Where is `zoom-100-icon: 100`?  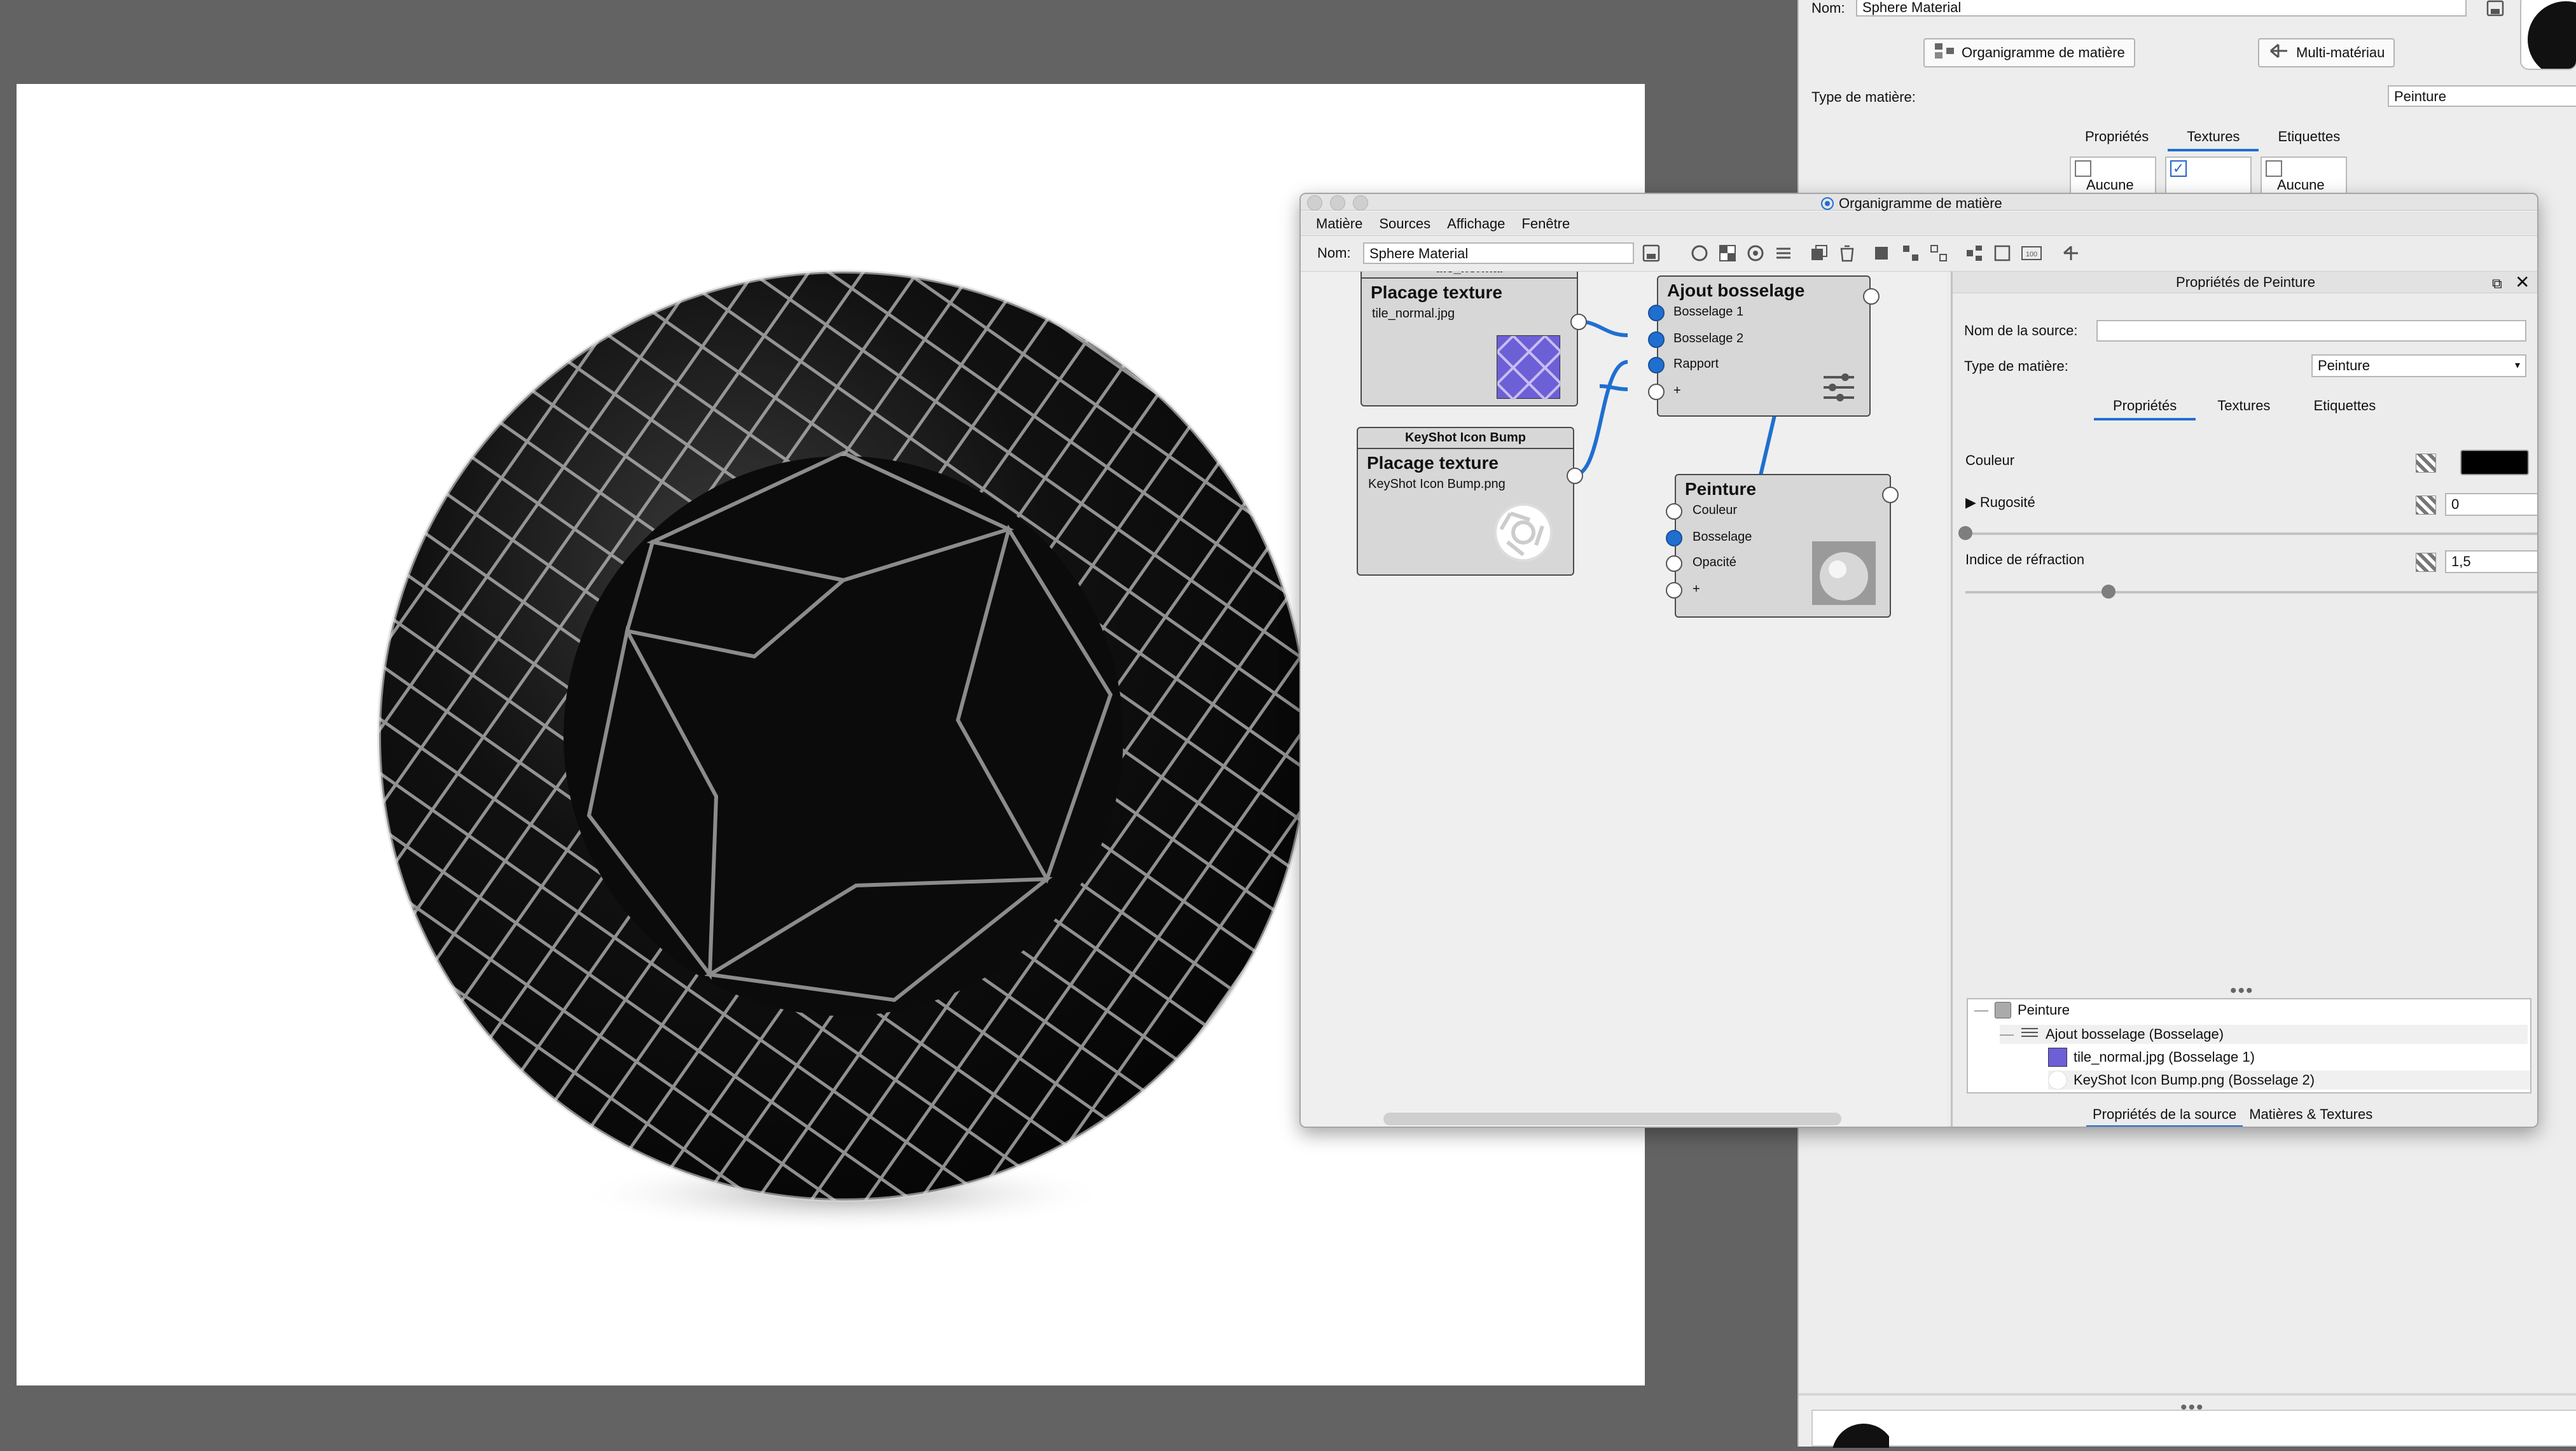
zoom-100-icon: 100 is located at coordinates (2031, 255).